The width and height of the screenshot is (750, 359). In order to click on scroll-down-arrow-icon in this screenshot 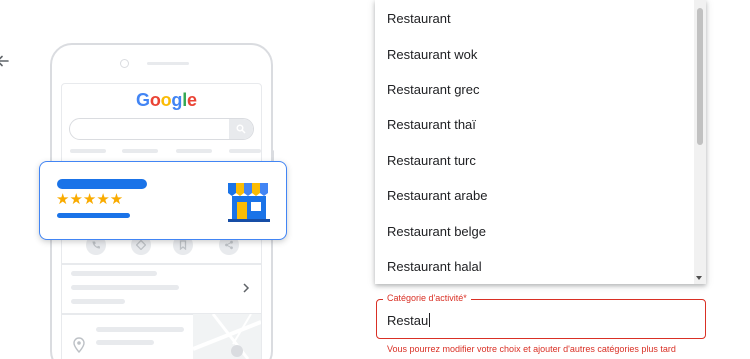, I will do `click(699, 278)`.